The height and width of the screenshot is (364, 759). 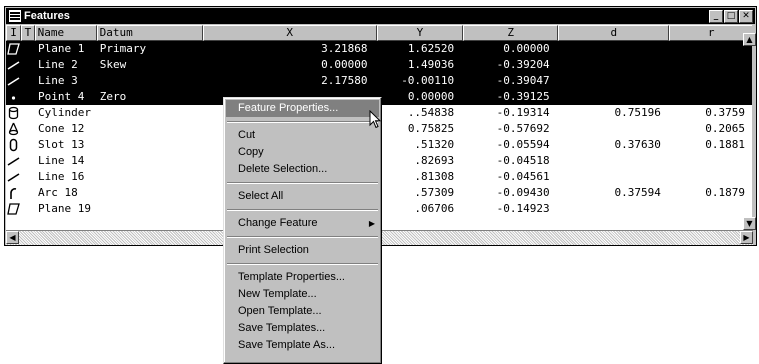 What do you see at coordinates (749, 127) in the screenshot?
I see `vertical-scrollbar: ▲ ▼` at bounding box center [749, 127].